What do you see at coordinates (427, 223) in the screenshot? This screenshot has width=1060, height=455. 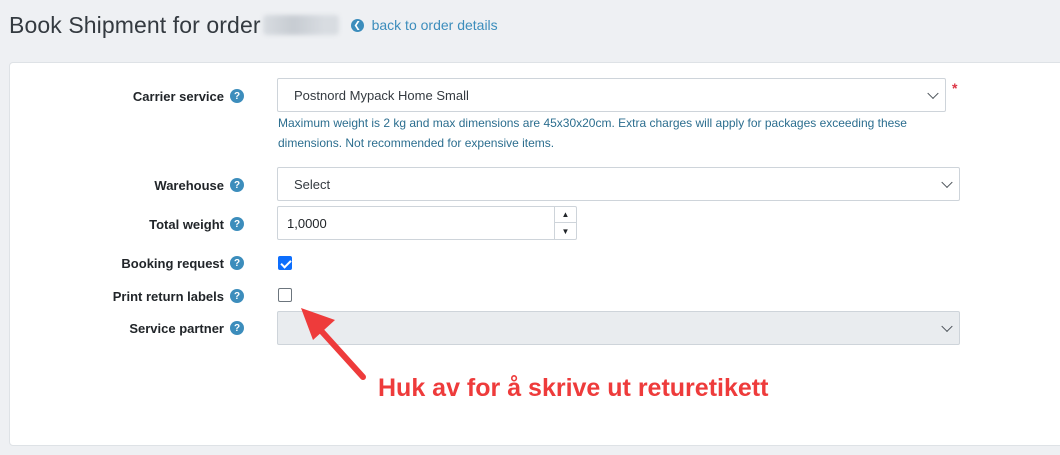 I see `total-weight-input: 1,0000 ▲ ▼` at bounding box center [427, 223].